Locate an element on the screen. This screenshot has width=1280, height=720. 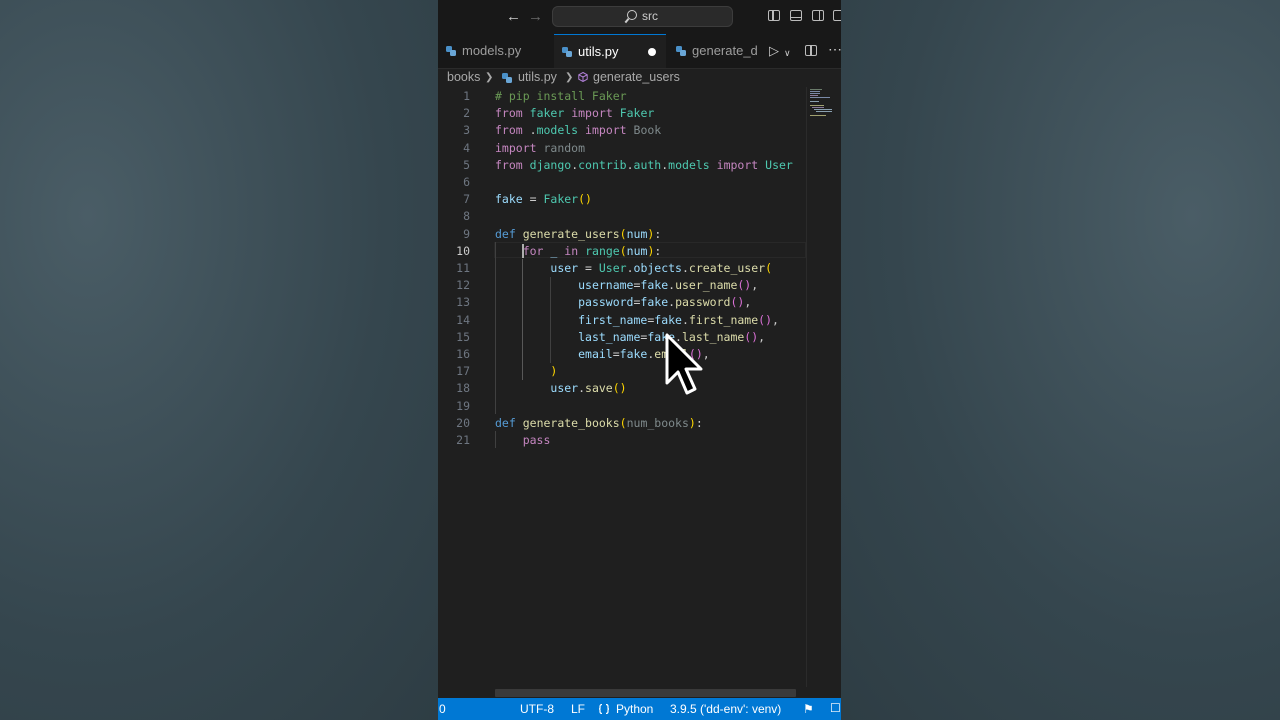
code-text: first_name=fake.first_name(), is located at coordinates (637, 320).